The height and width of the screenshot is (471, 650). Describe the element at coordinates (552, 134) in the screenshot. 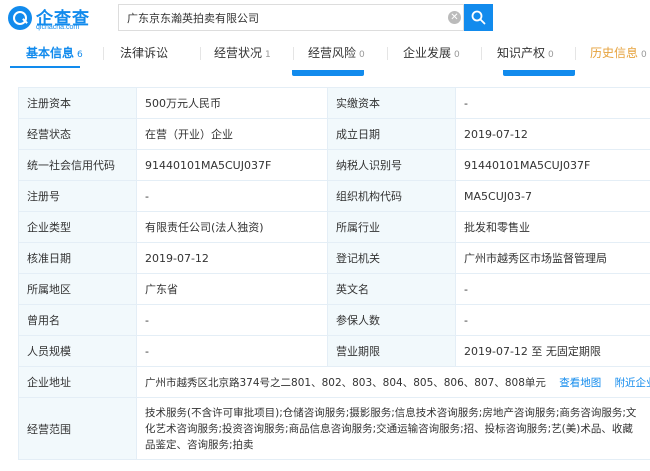

I see `established-value: 2019-07-12` at that location.